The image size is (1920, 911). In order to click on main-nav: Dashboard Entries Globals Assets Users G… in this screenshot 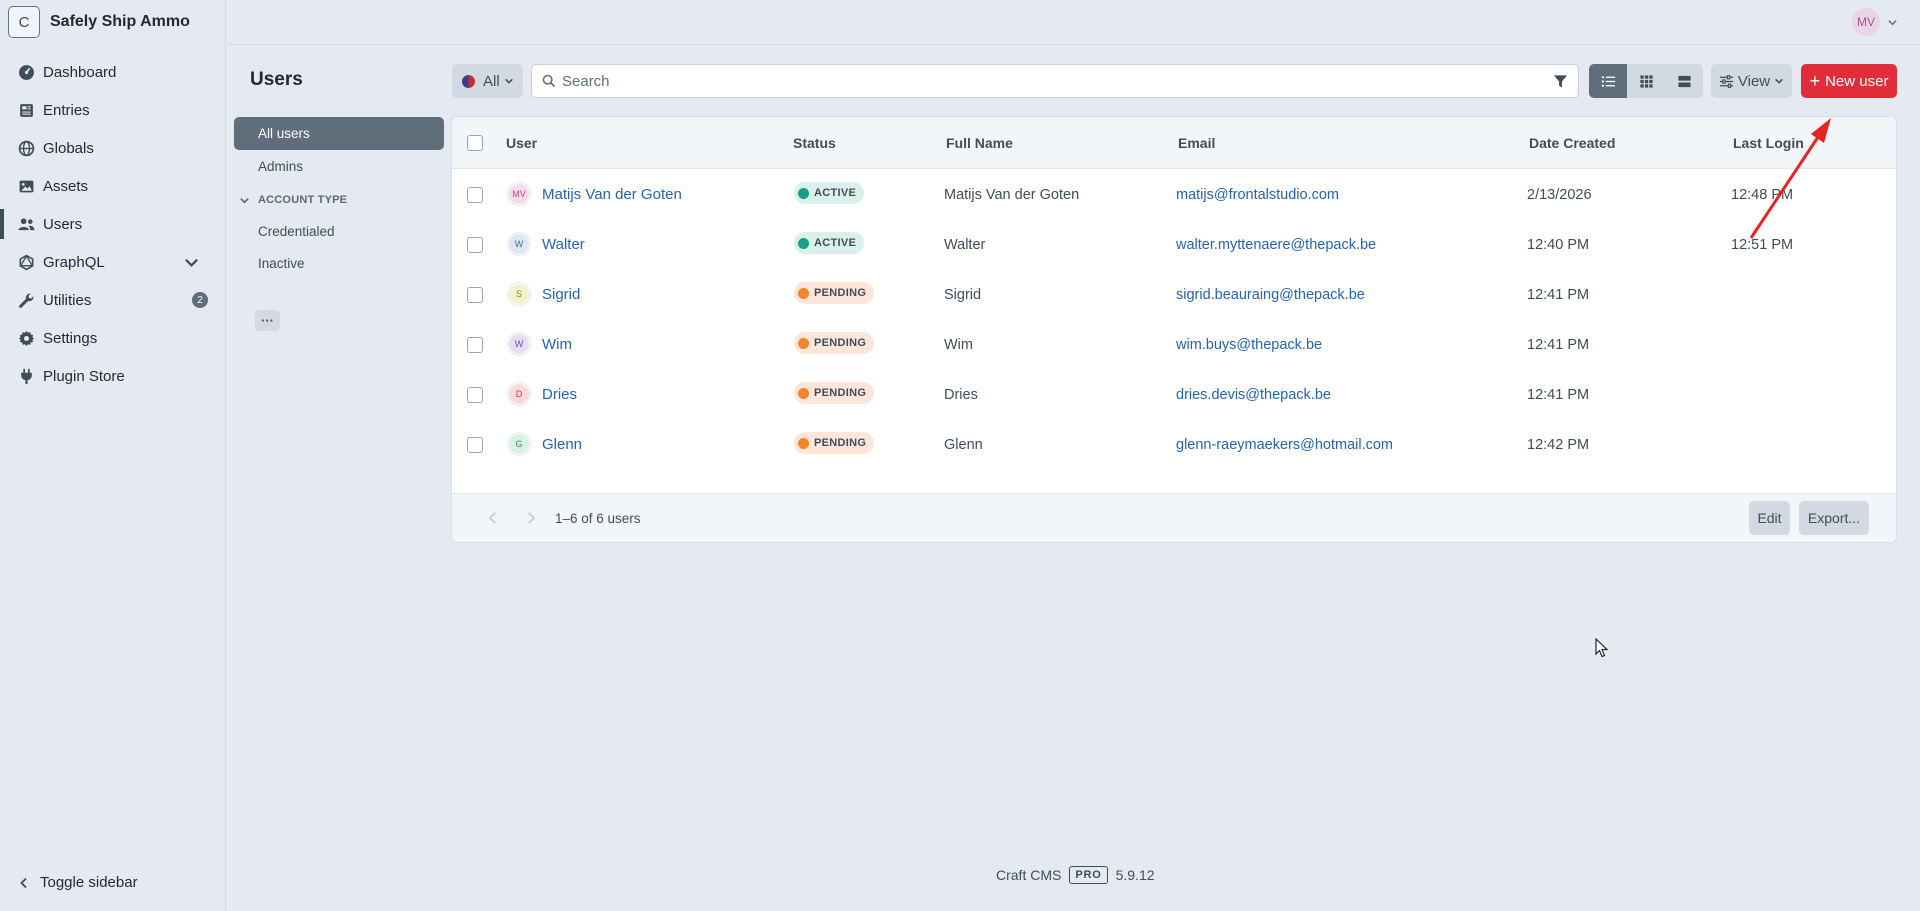, I will do `click(113, 224)`.